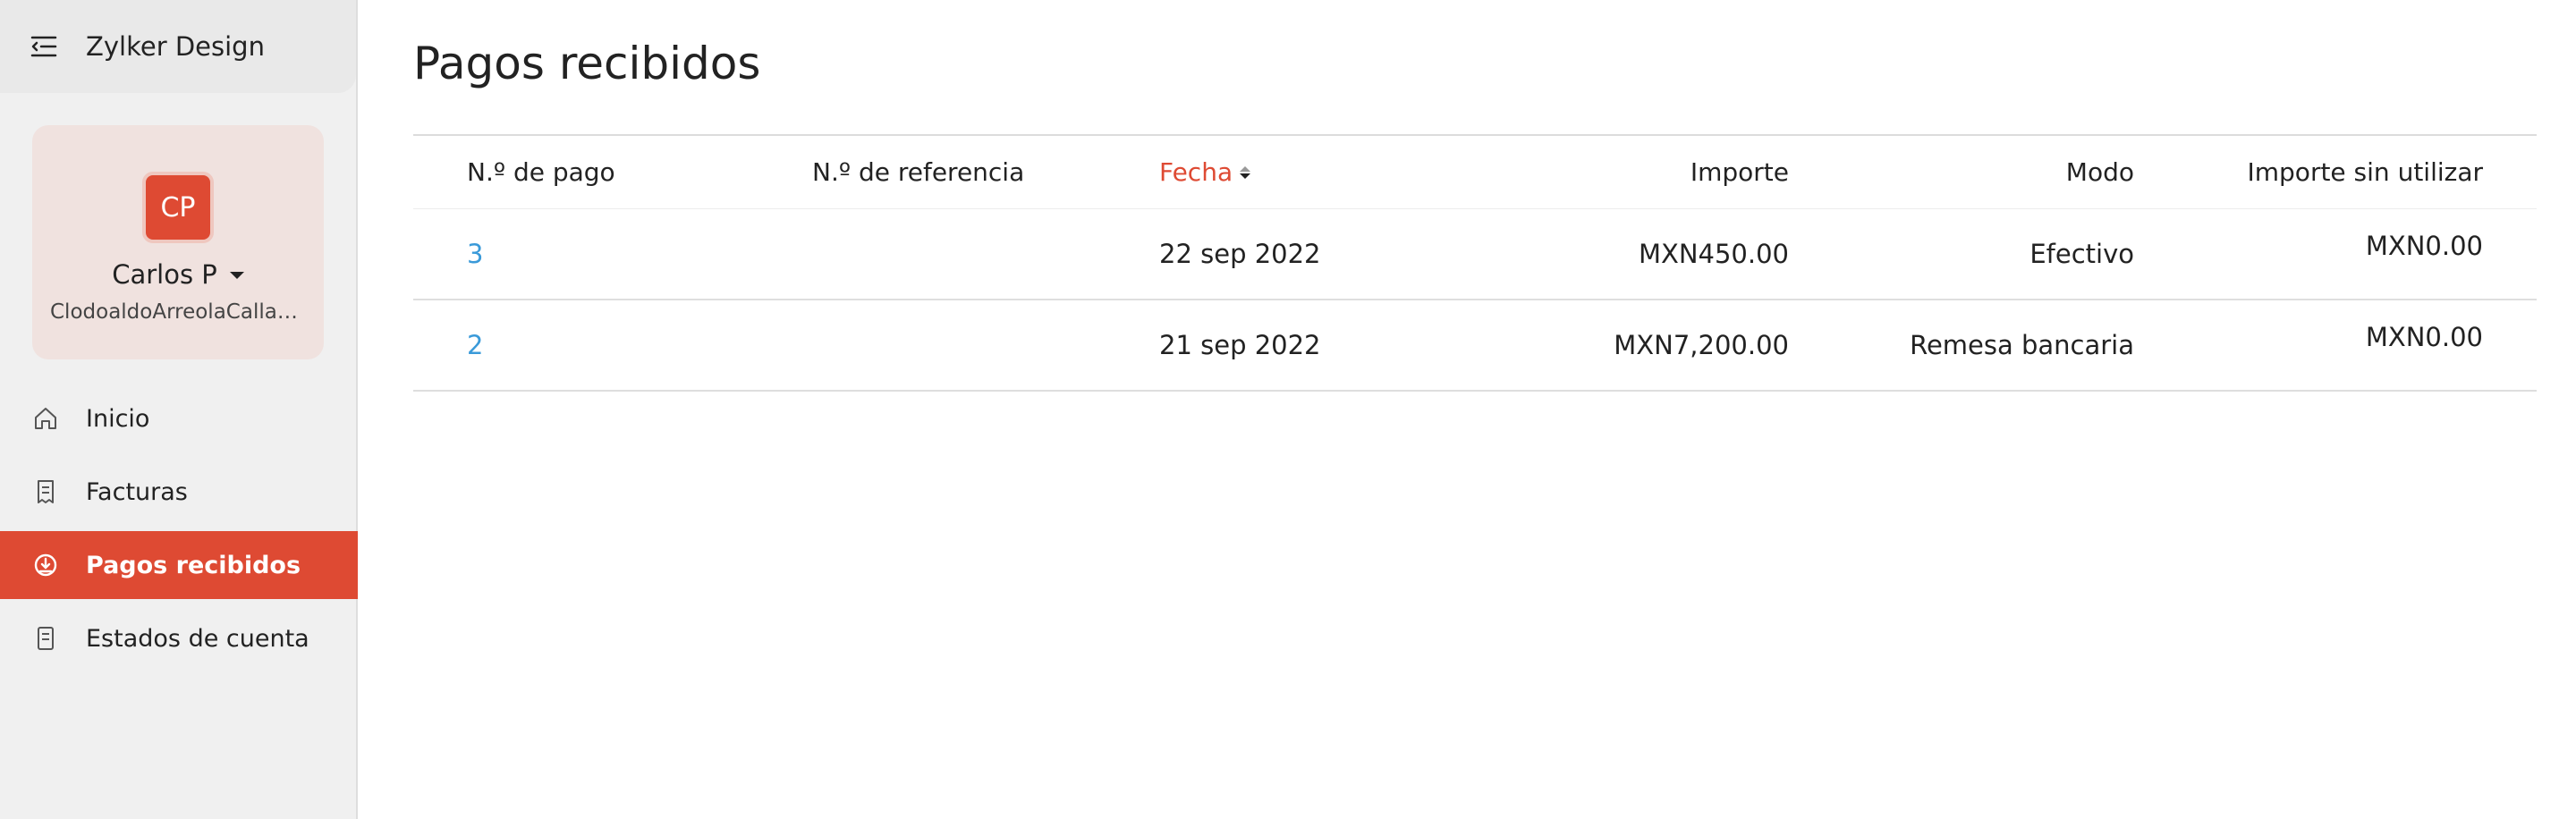 This screenshot has height=819, width=2576. What do you see at coordinates (1701, 345) in the screenshot?
I see `payment-amount: MXN7,200.00` at bounding box center [1701, 345].